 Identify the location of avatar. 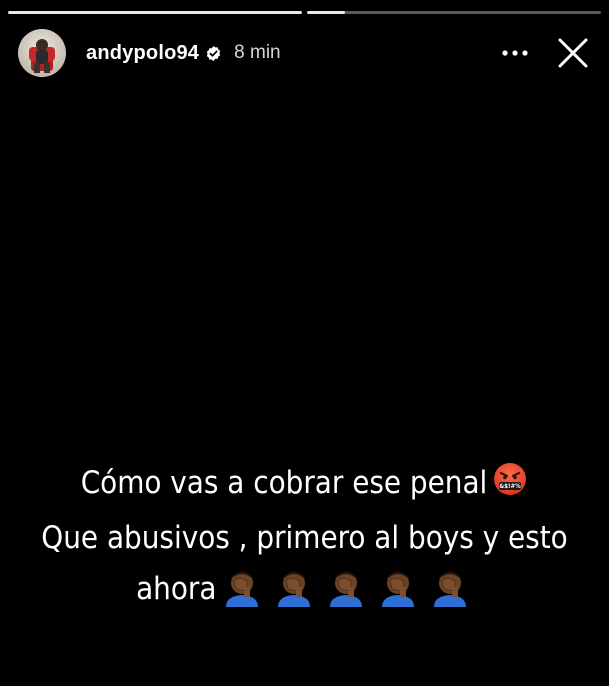
(42, 53).